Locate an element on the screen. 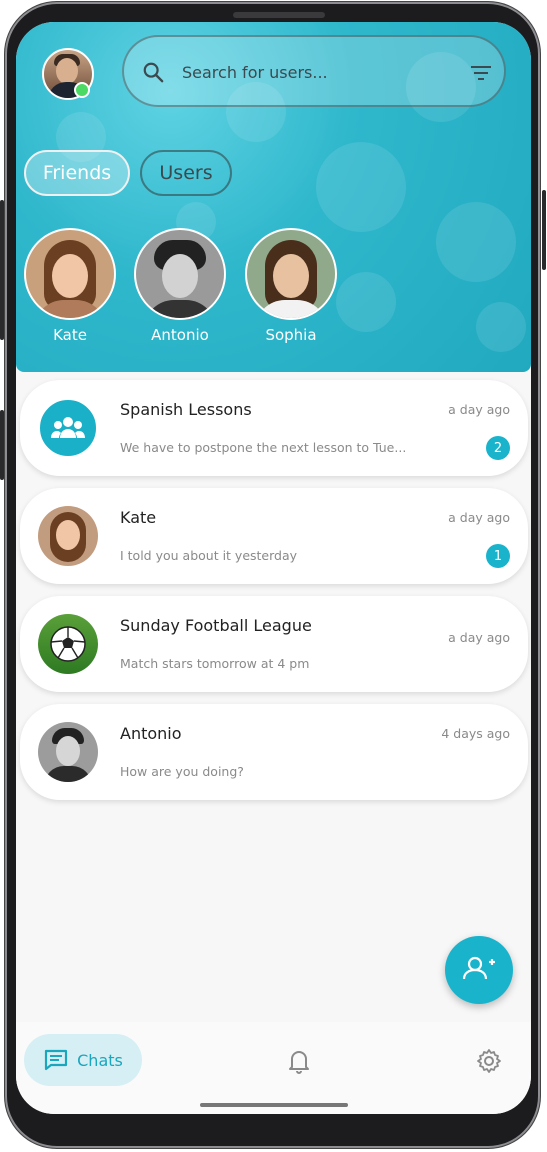 The width and height of the screenshot is (547, 1152). online-status-dot is located at coordinates (82, 90).